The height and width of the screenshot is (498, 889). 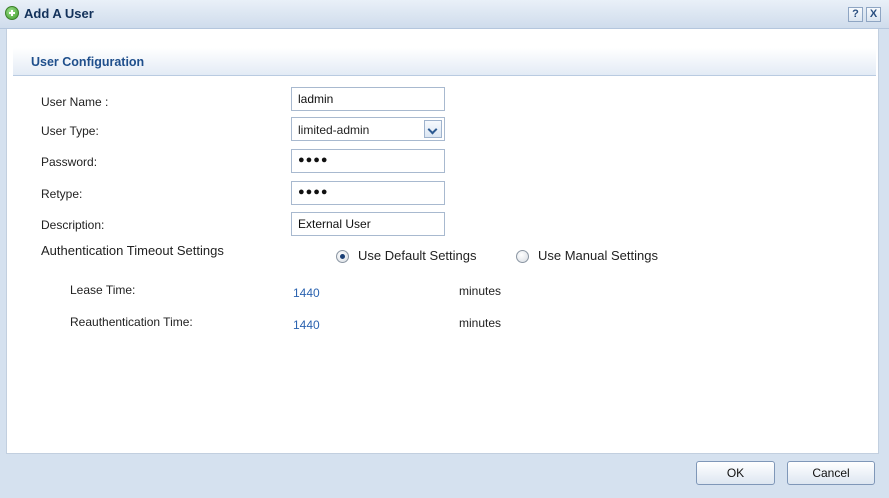 What do you see at coordinates (59, 13) in the screenshot?
I see `dialog-title: Add A User` at bounding box center [59, 13].